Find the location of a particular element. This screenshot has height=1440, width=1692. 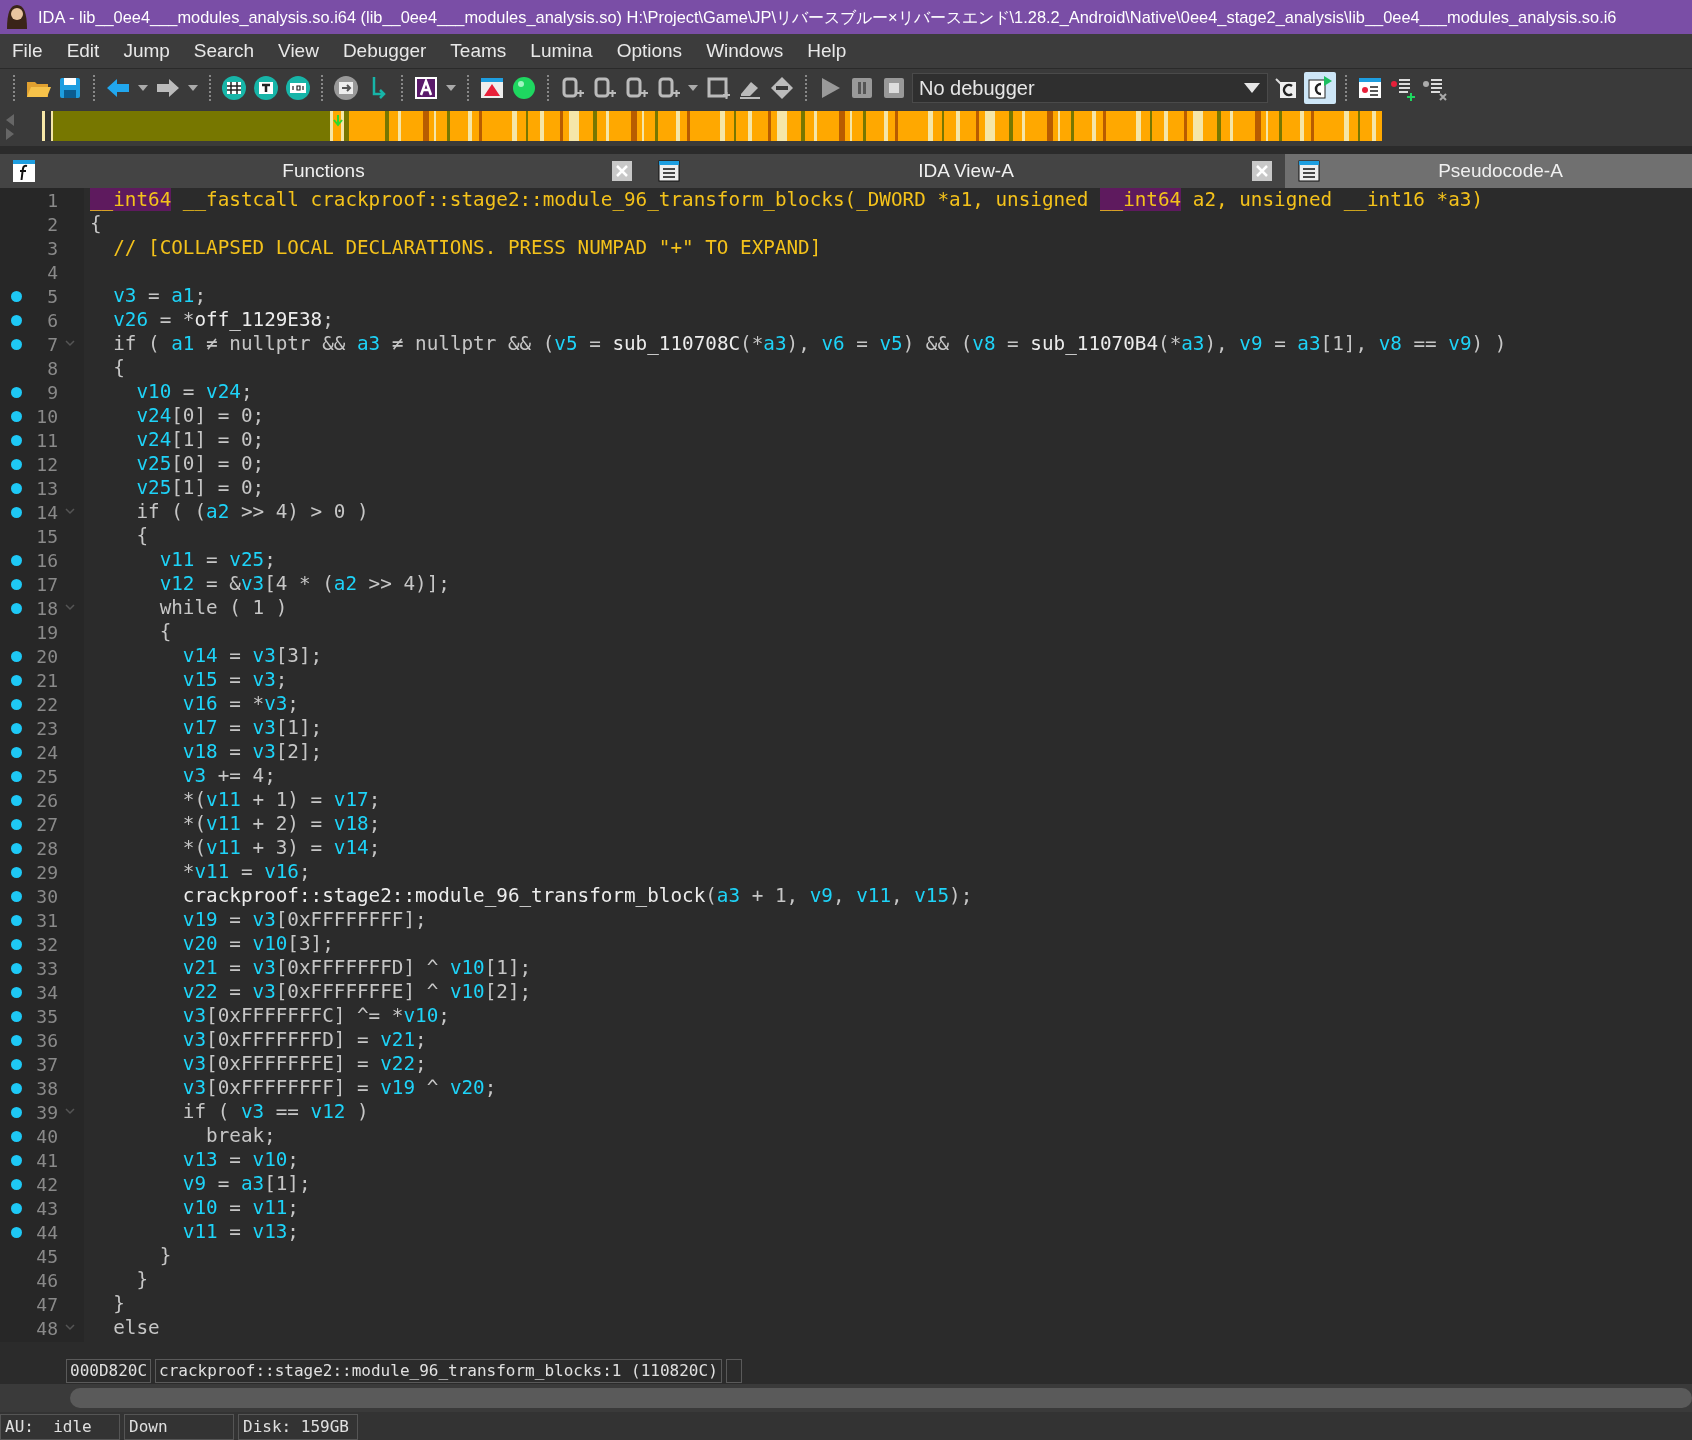

line-number: 40 is located at coordinates (46, 1136).